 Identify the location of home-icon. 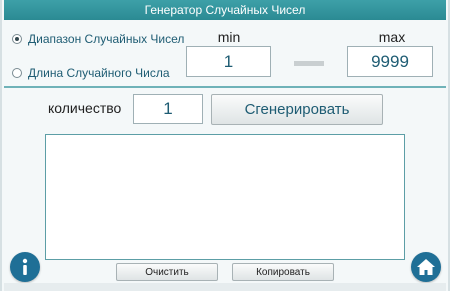
(426, 267).